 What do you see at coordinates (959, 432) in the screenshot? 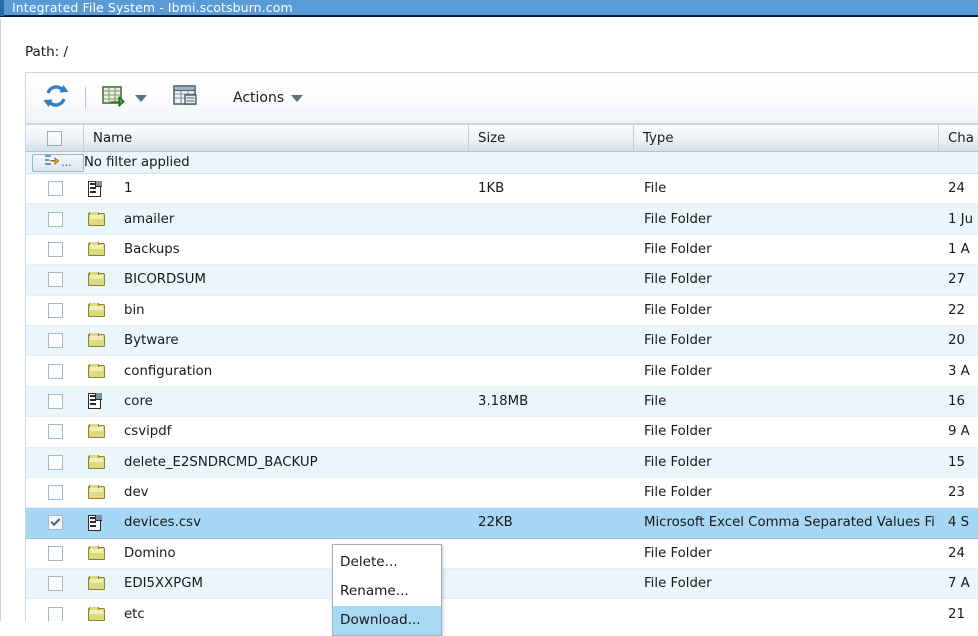
I see `cell-changed: 9 A` at bounding box center [959, 432].